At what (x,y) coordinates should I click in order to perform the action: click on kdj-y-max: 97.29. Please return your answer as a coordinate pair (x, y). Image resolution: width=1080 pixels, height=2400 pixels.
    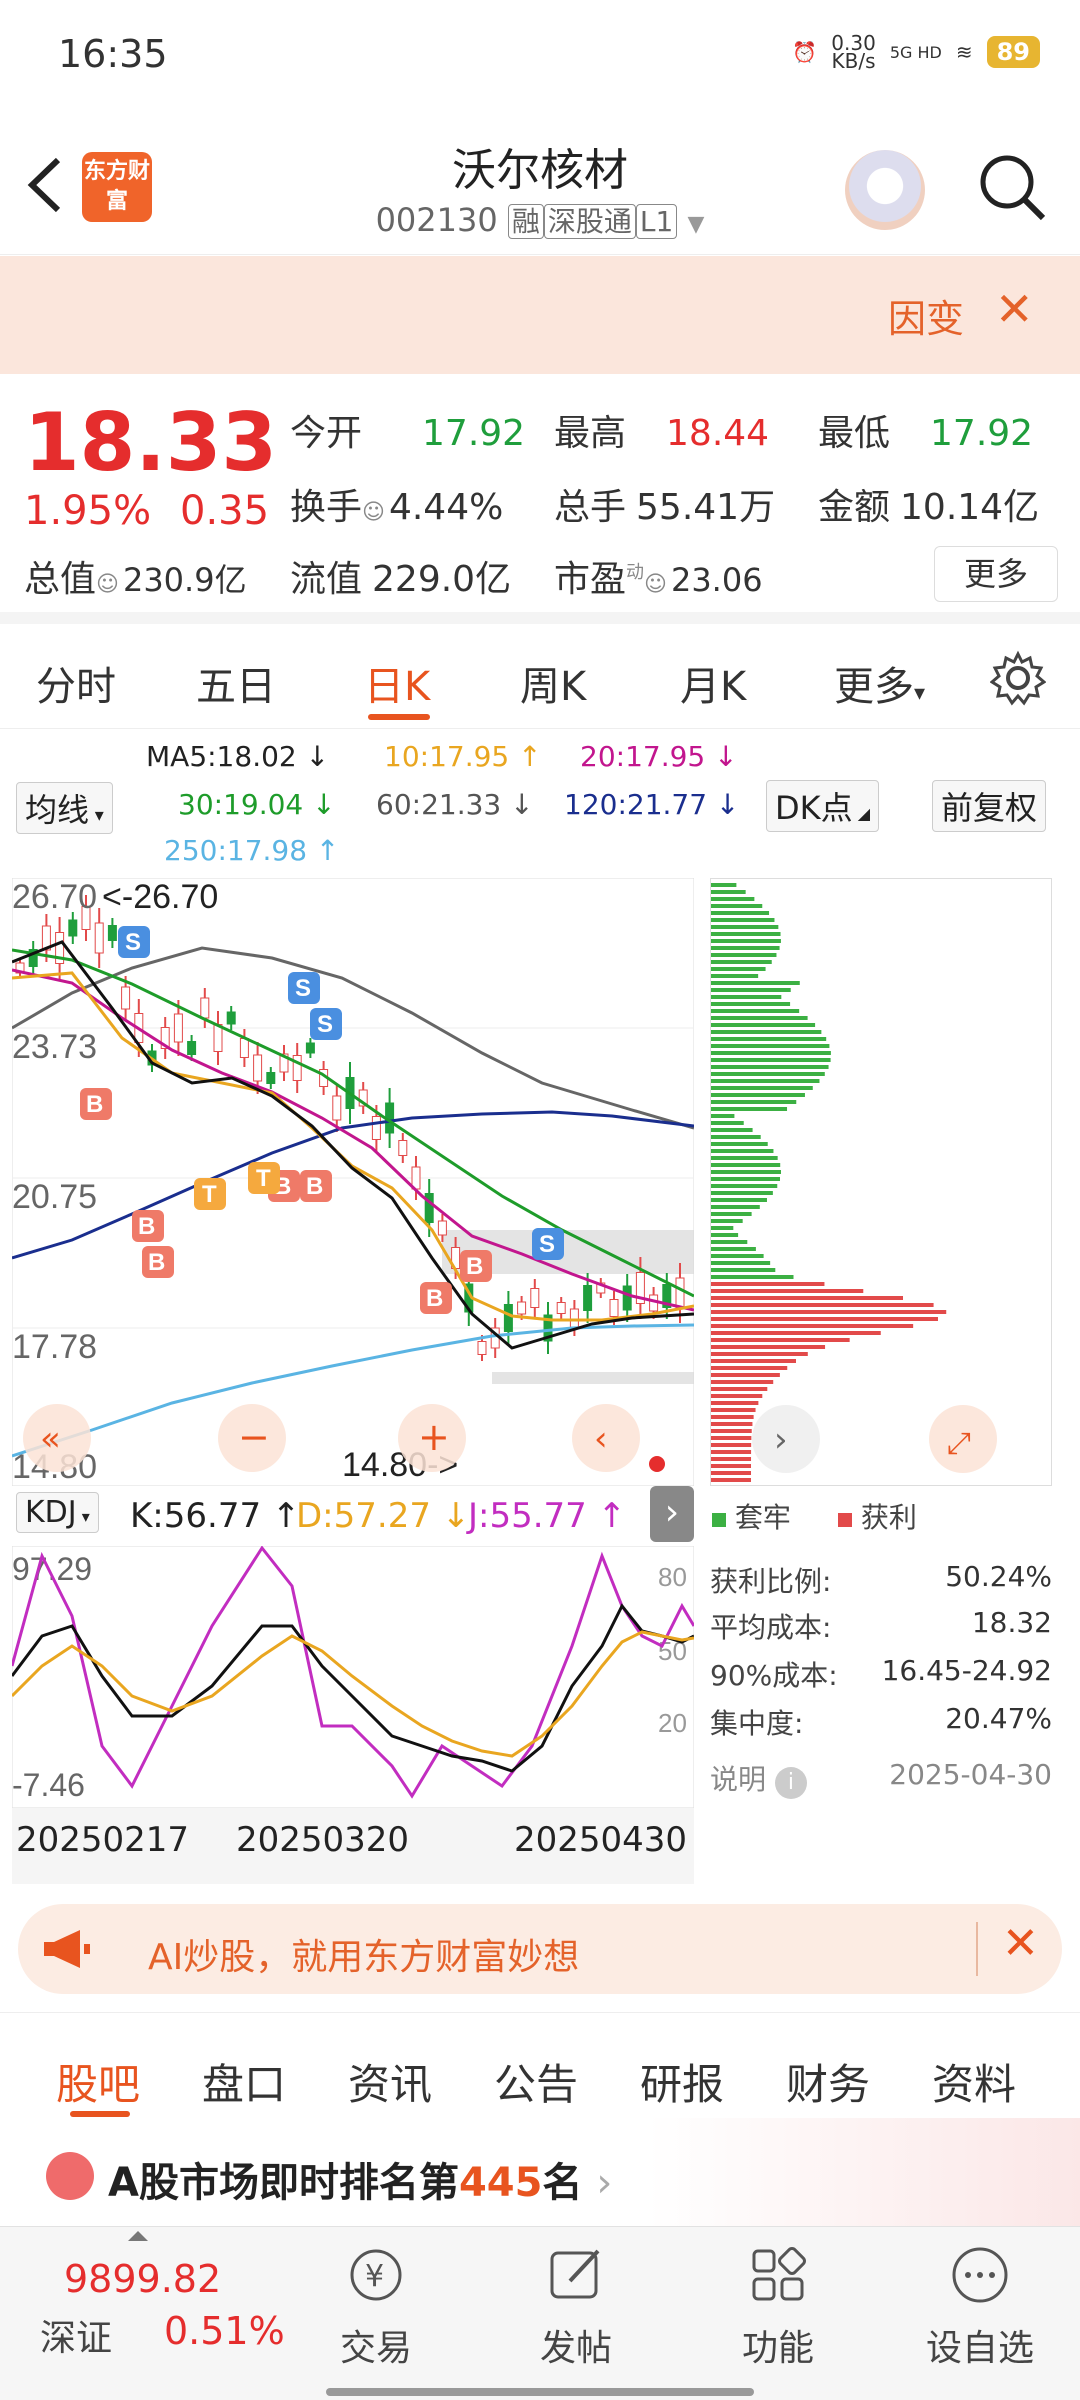
    Looking at the image, I should click on (52, 1569).